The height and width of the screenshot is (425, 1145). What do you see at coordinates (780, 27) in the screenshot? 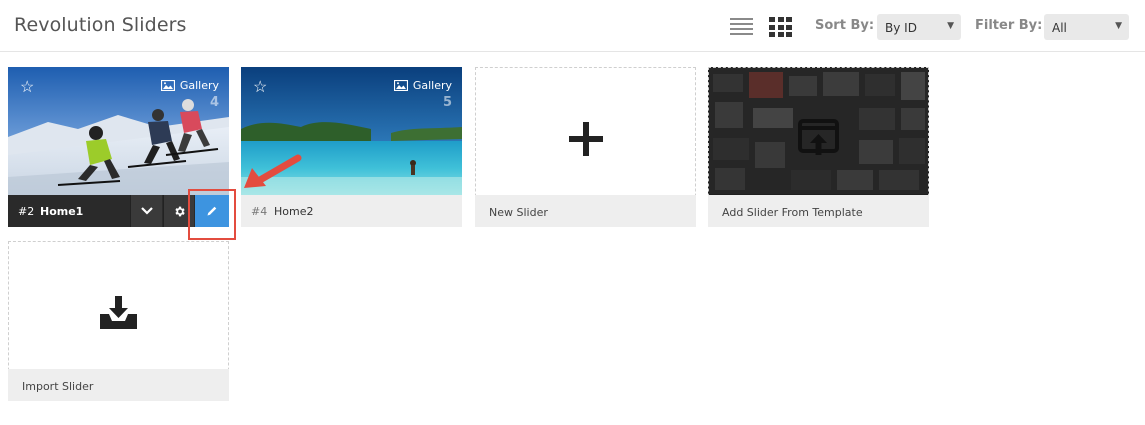
I see `grid-view-icon` at bounding box center [780, 27].